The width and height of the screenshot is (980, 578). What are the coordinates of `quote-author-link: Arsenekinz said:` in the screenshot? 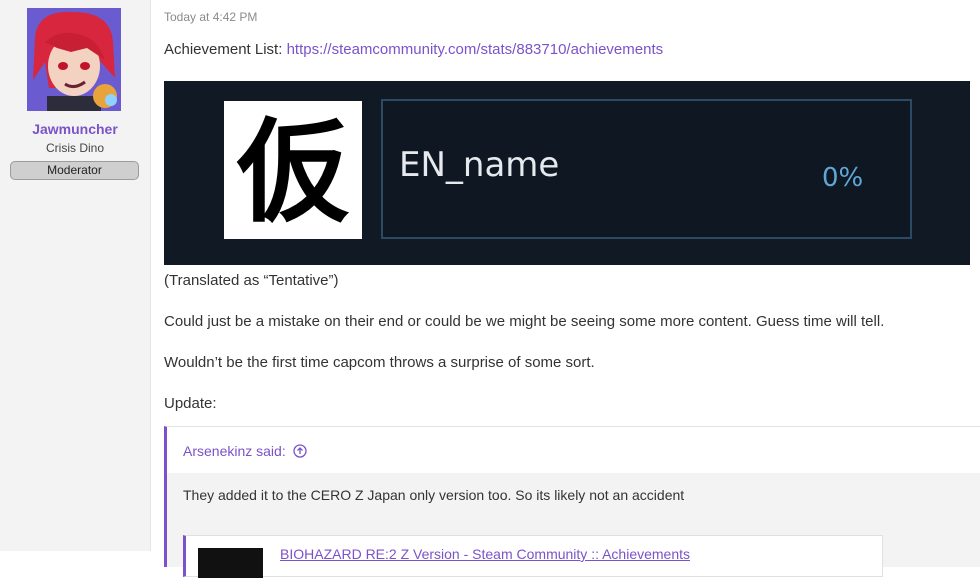 It's located at (245, 451).